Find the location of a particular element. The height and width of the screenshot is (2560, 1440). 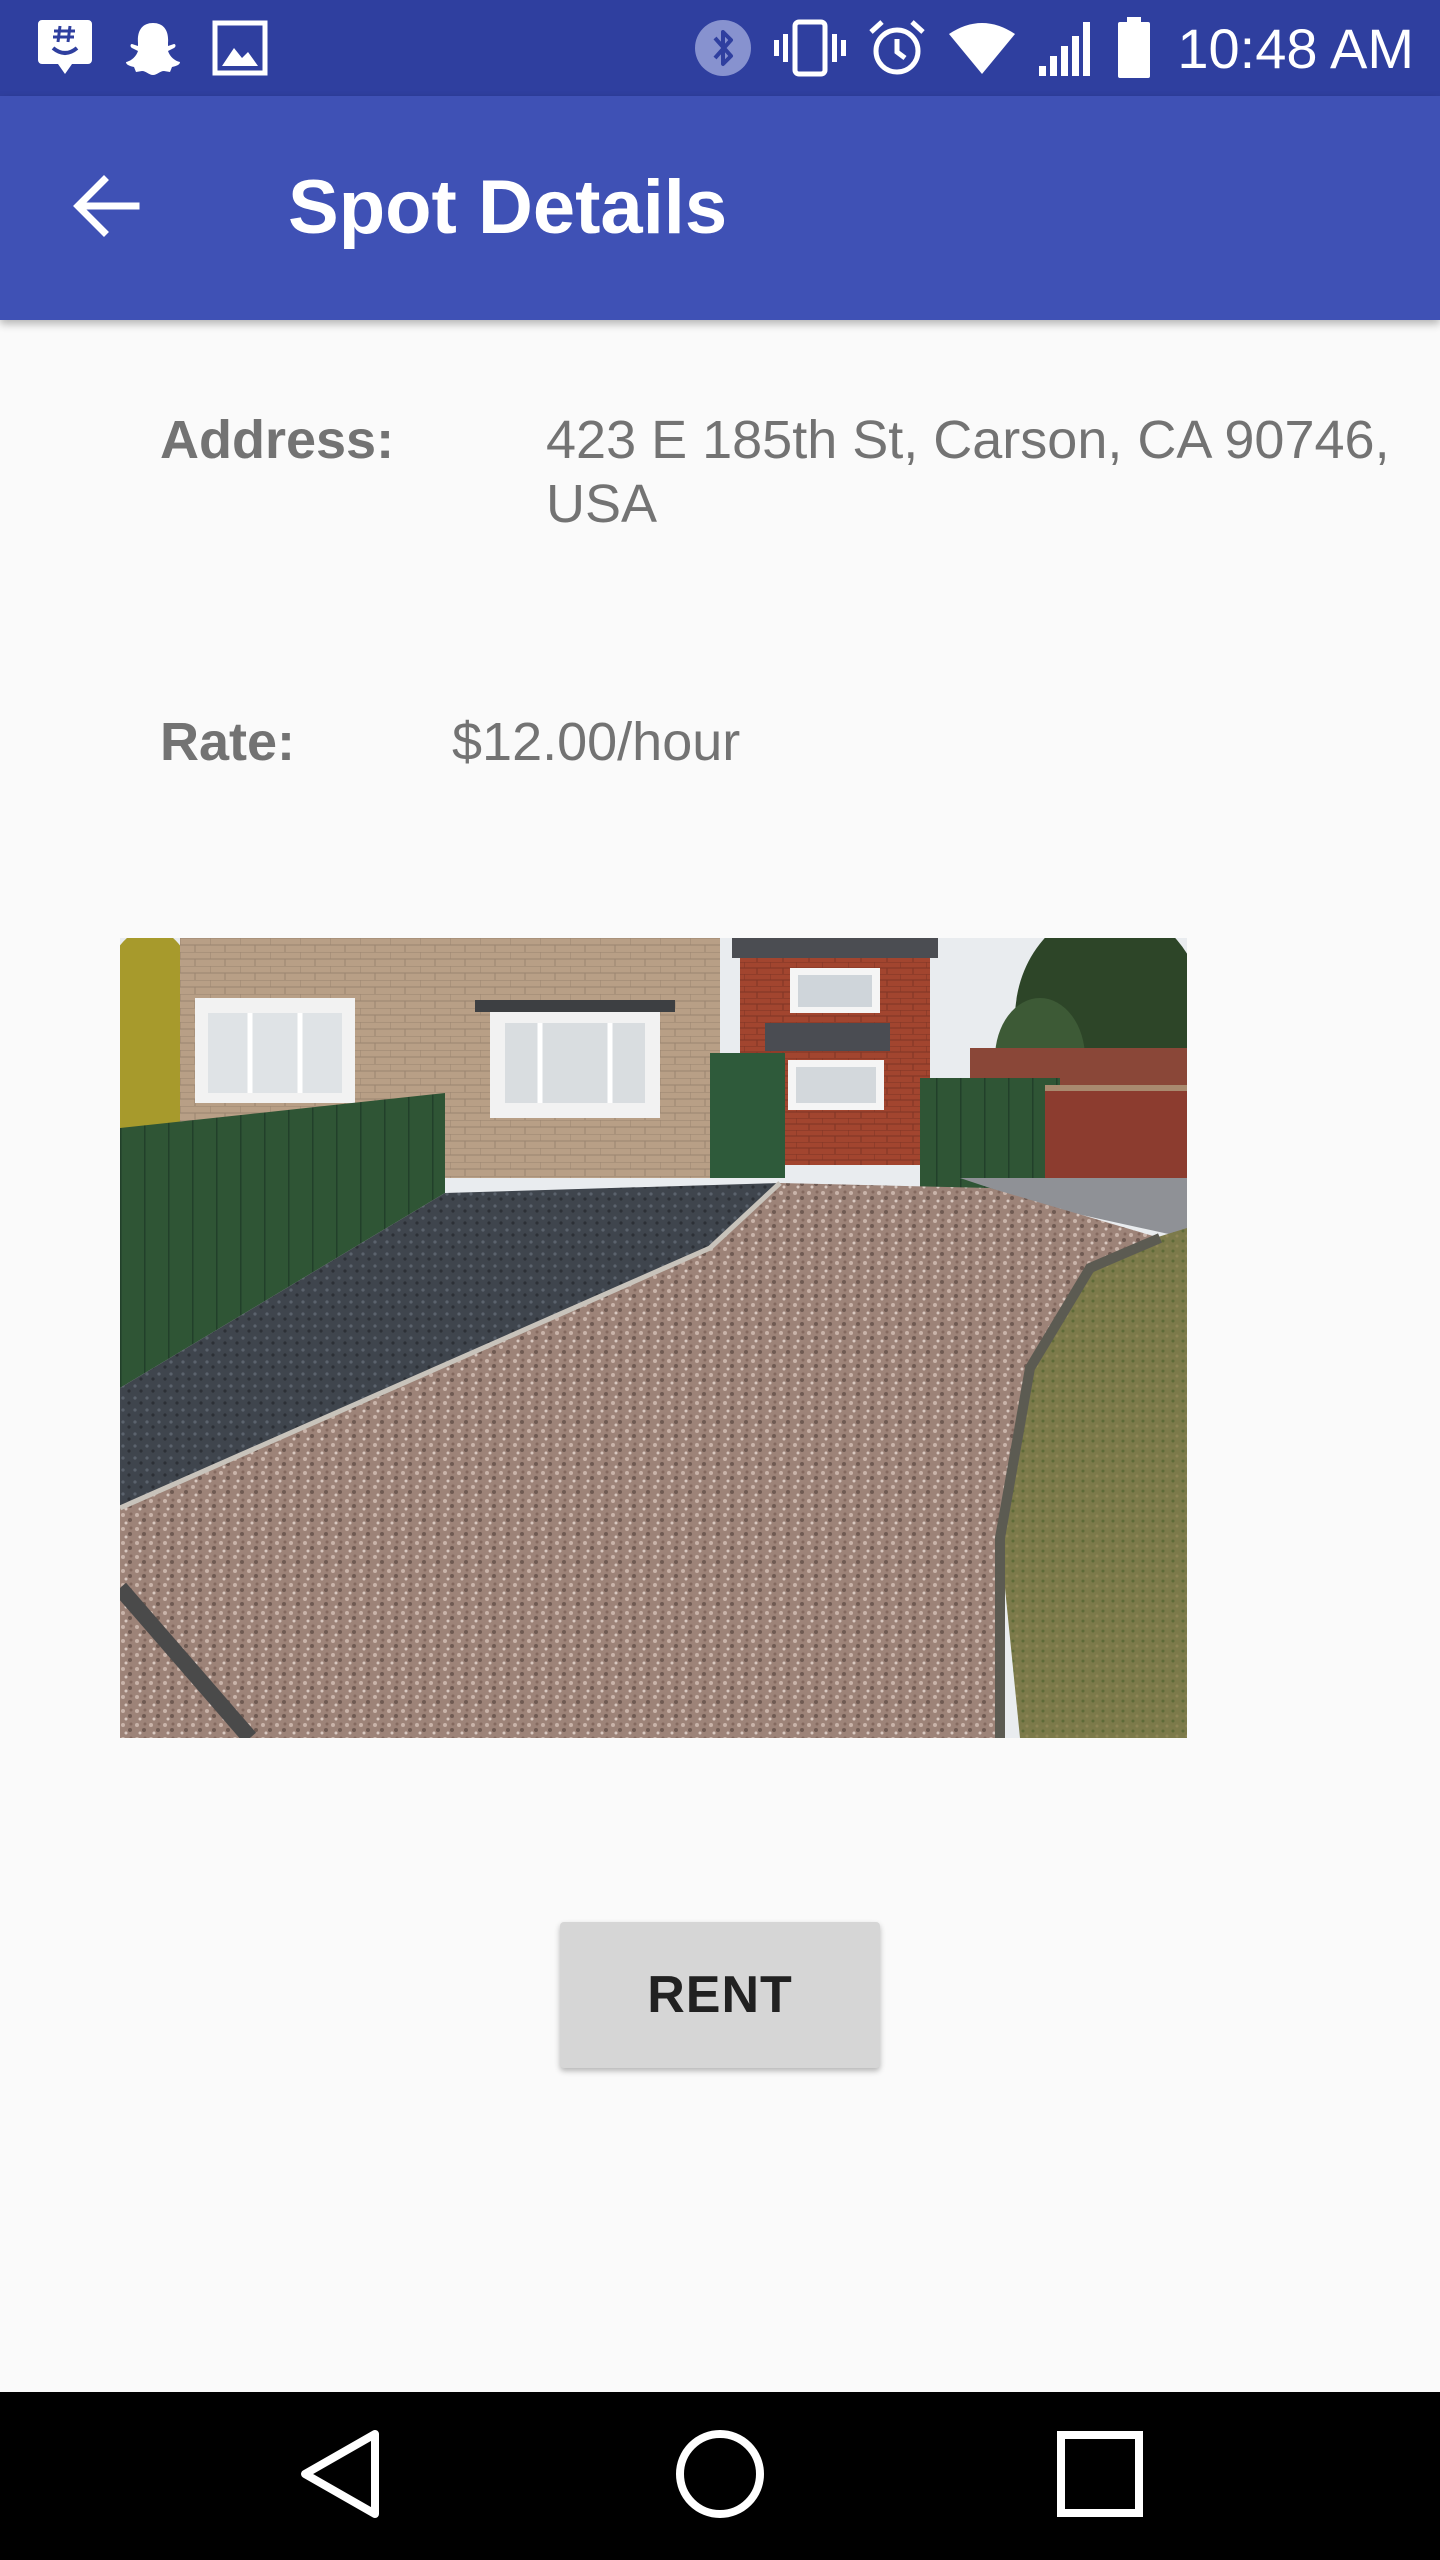

snapchat-icon is located at coordinates (153, 48).